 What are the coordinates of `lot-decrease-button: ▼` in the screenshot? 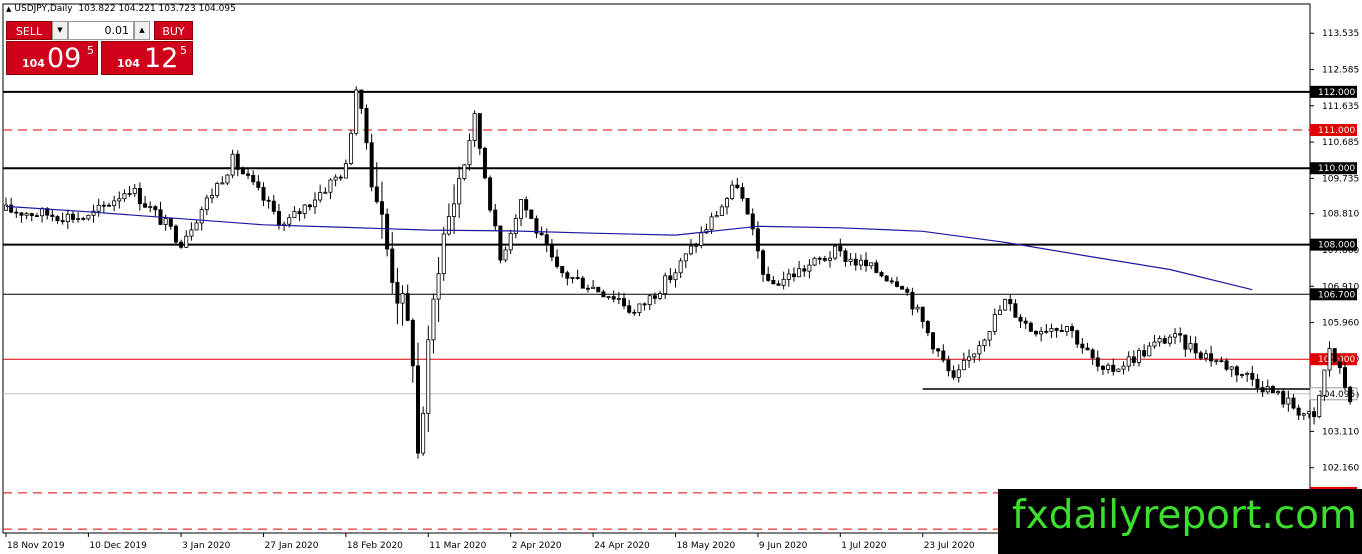 It's located at (60, 30).